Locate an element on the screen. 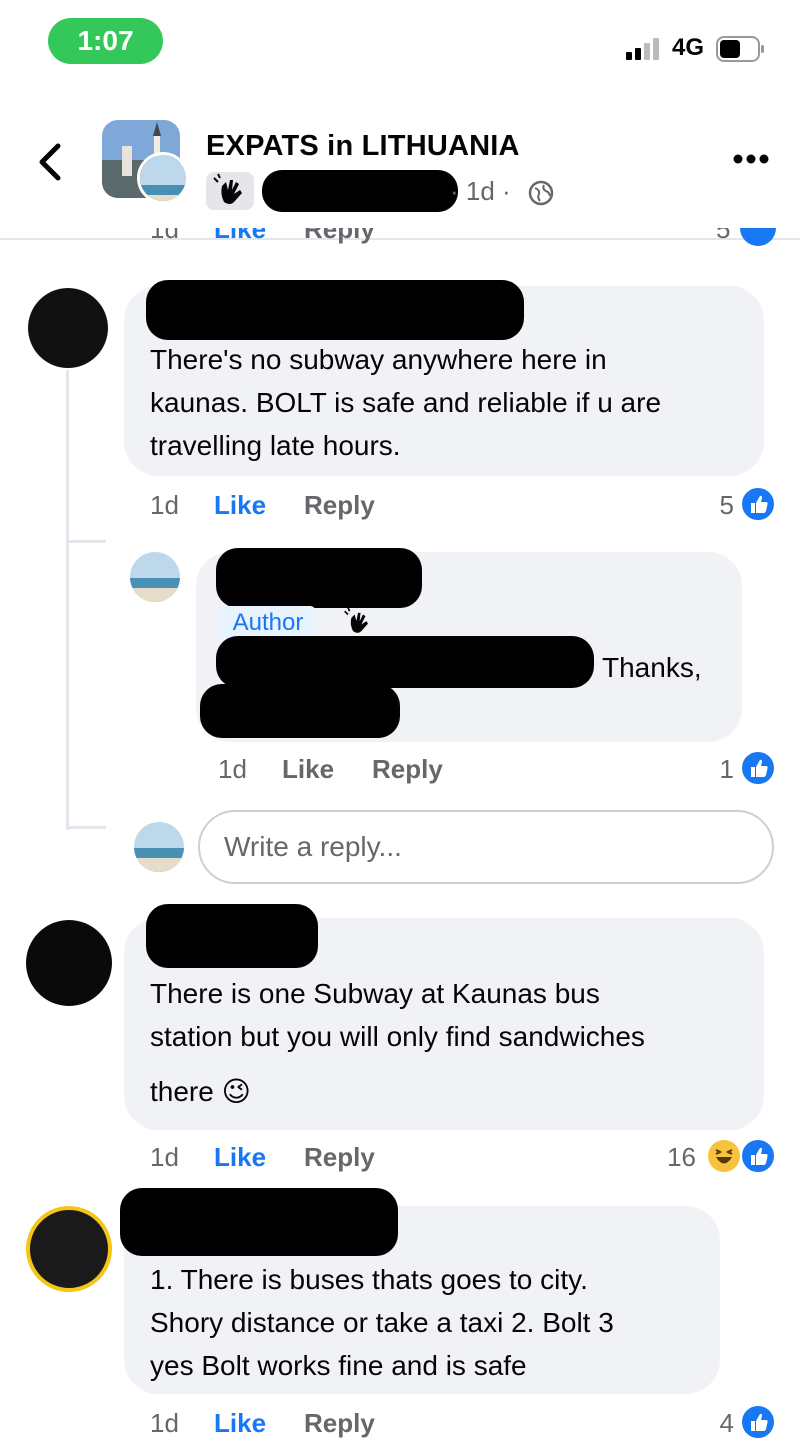 This screenshot has height=1449, width=800. network-type: 4G is located at coordinates (688, 47).